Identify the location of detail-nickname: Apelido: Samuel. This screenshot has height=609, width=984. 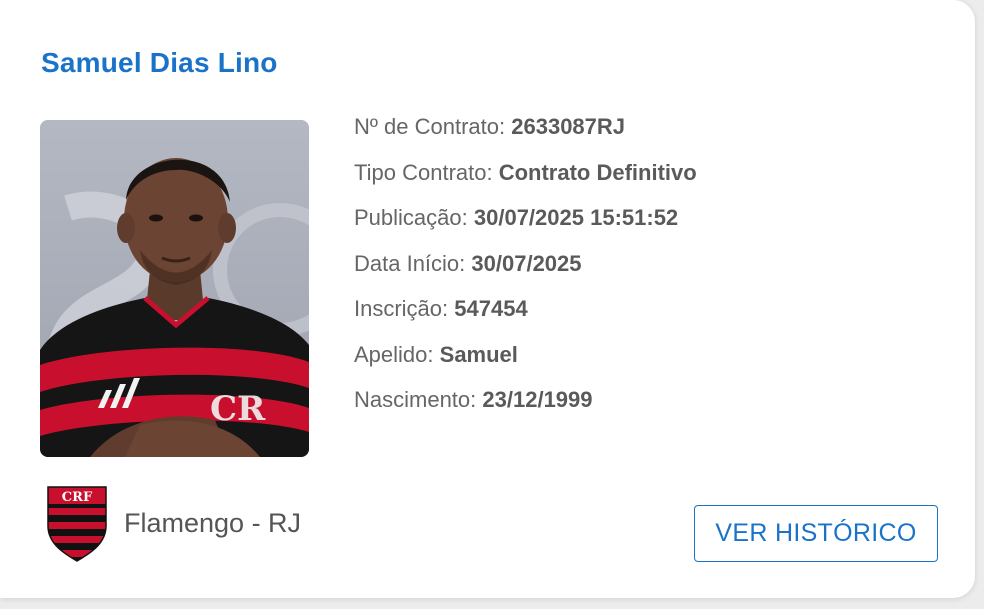
(436, 354).